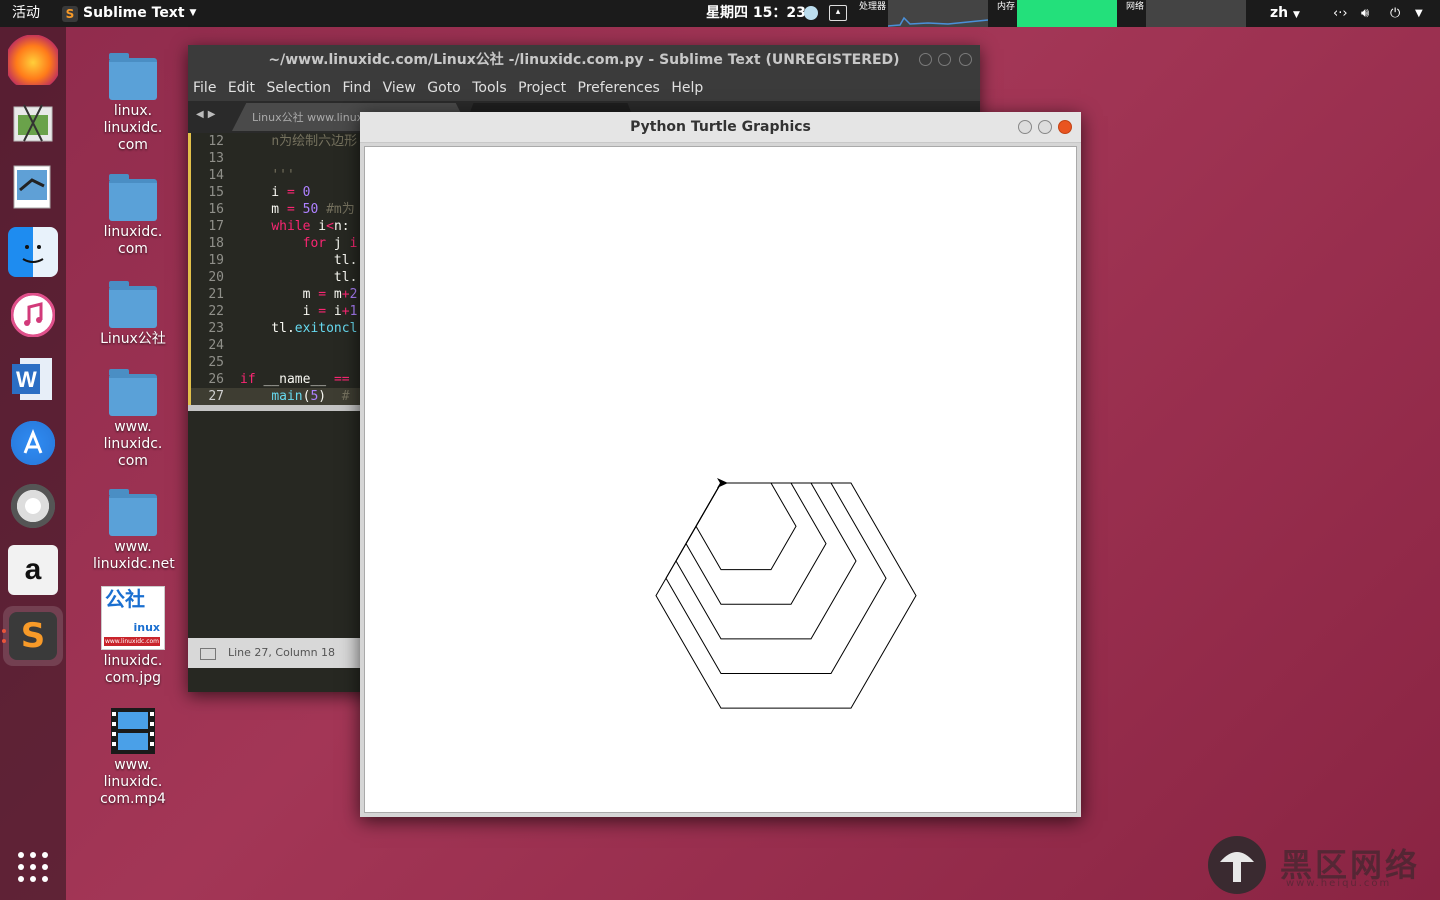 This screenshot has height=900, width=1440. What do you see at coordinates (1237, 867) in the screenshot?
I see `mushroom-icon` at bounding box center [1237, 867].